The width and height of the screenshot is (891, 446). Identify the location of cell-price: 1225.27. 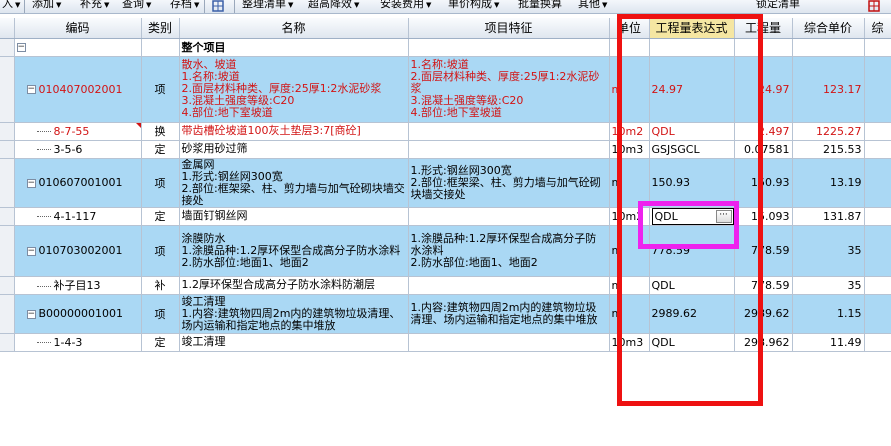
(828, 131).